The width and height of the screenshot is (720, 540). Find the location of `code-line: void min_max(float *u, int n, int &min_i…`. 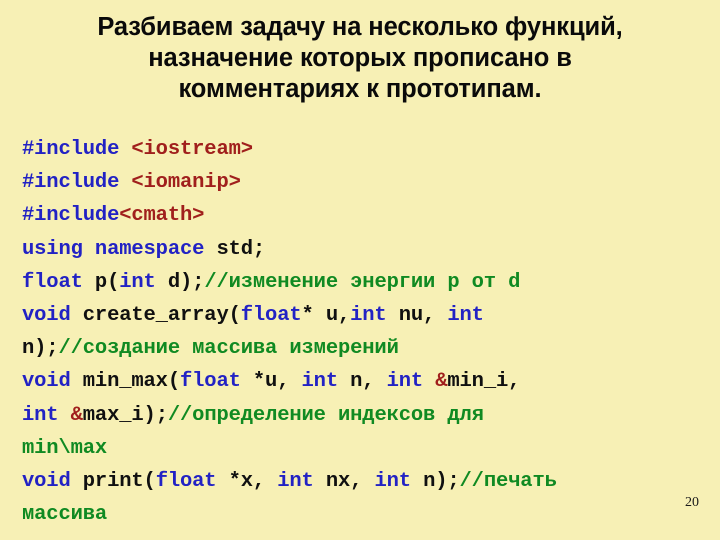

code-line: void min_max(float *u, int n, int &min_i… is located at coordinates (358, 381).